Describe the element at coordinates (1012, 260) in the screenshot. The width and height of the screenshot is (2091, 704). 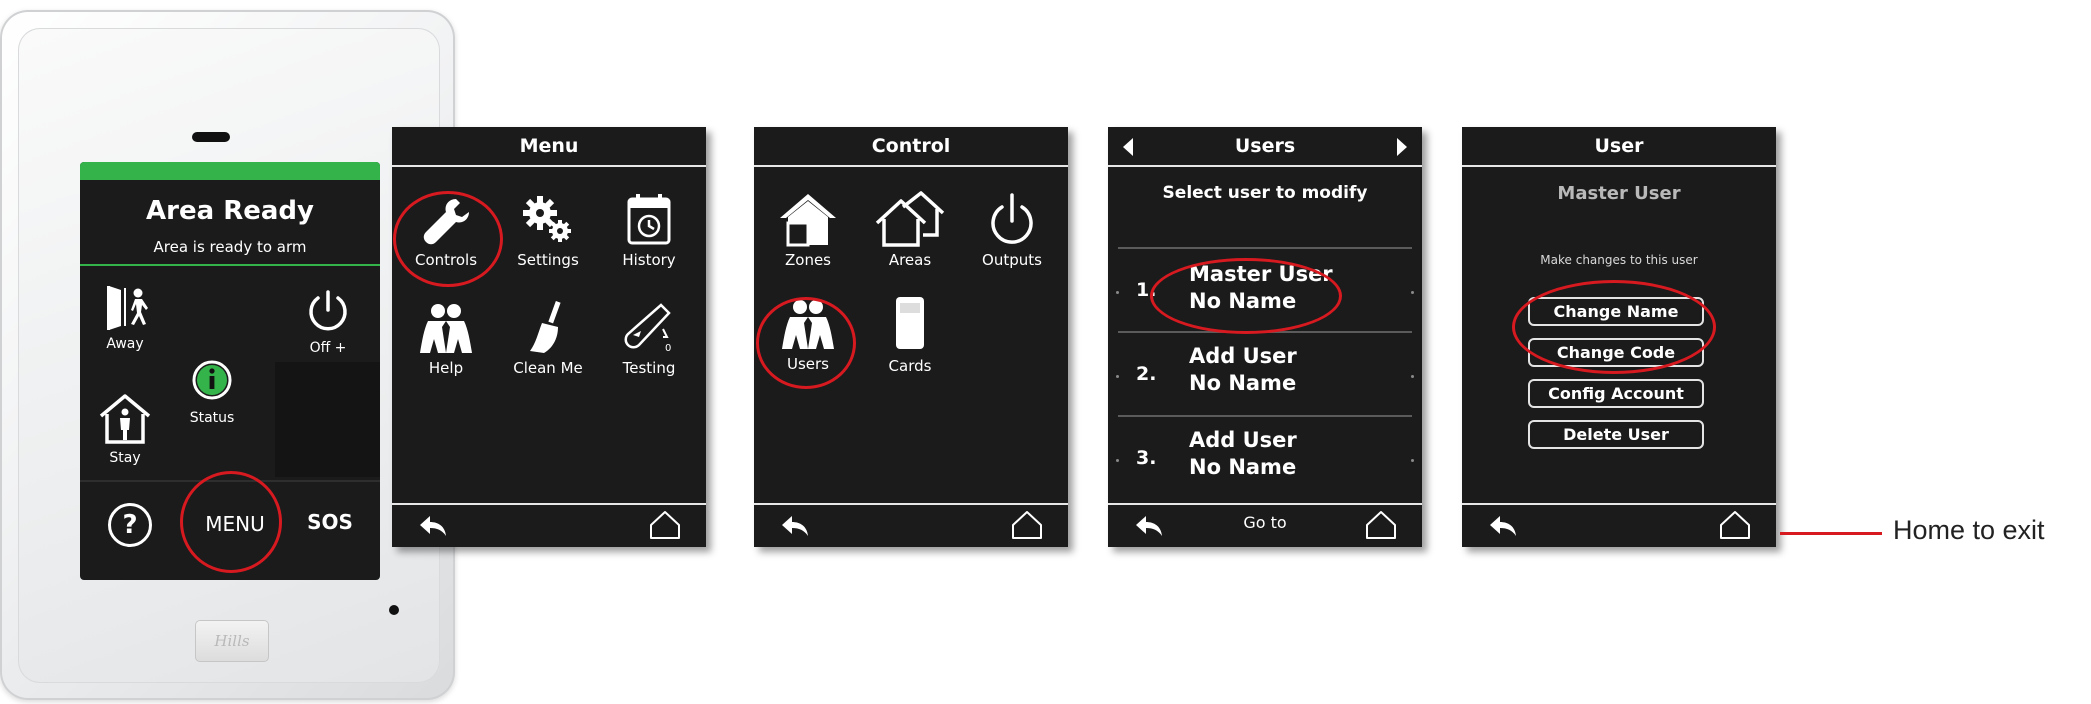
I see `control-item-label: Outputs` at that location.